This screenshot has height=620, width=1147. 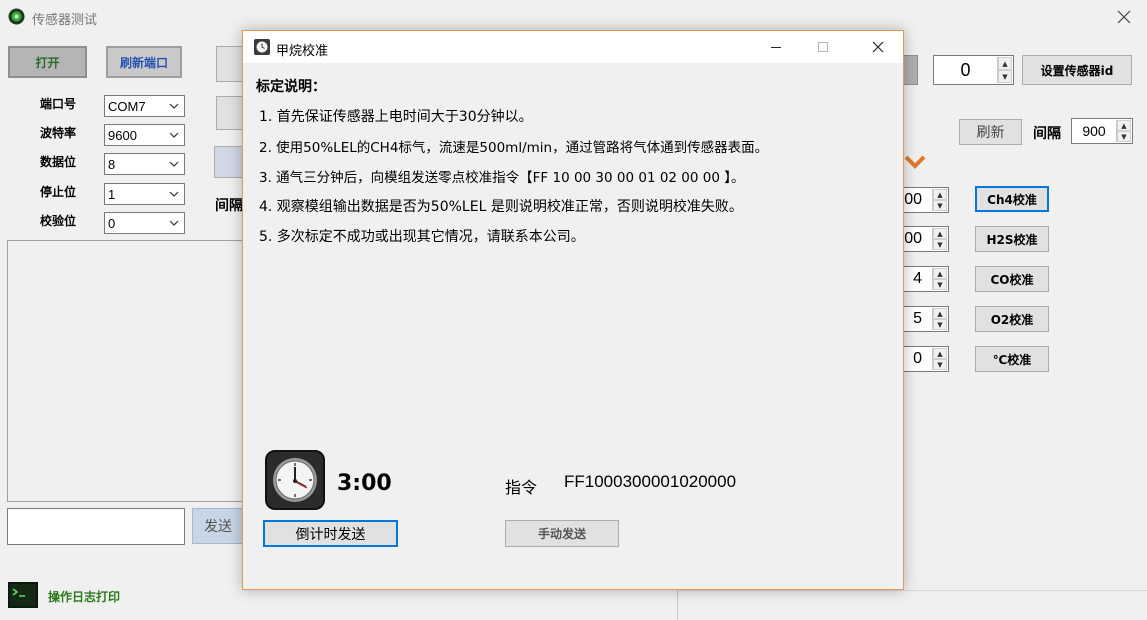 I want to click on baud-value: 9600, so click(x=122, y=135).